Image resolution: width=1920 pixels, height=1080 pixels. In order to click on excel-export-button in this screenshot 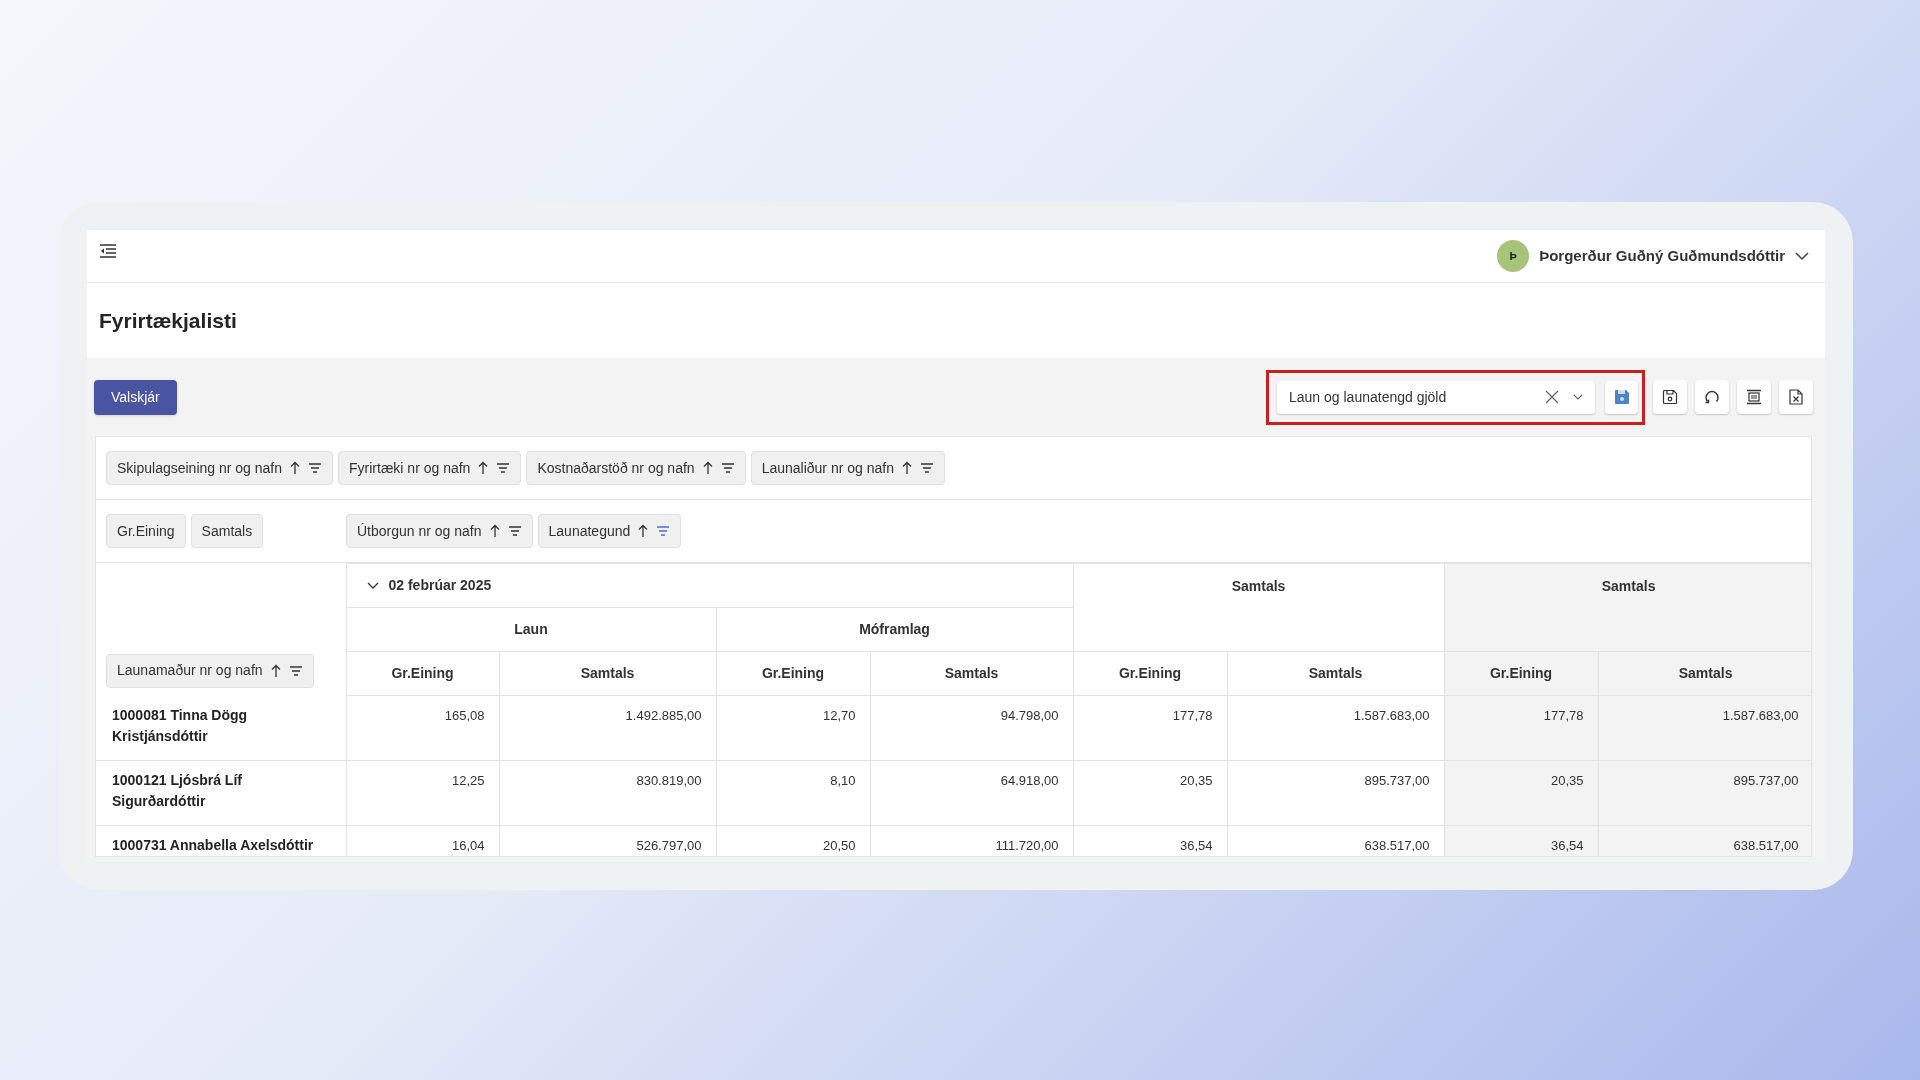, I will do `click(1796, 397)`.